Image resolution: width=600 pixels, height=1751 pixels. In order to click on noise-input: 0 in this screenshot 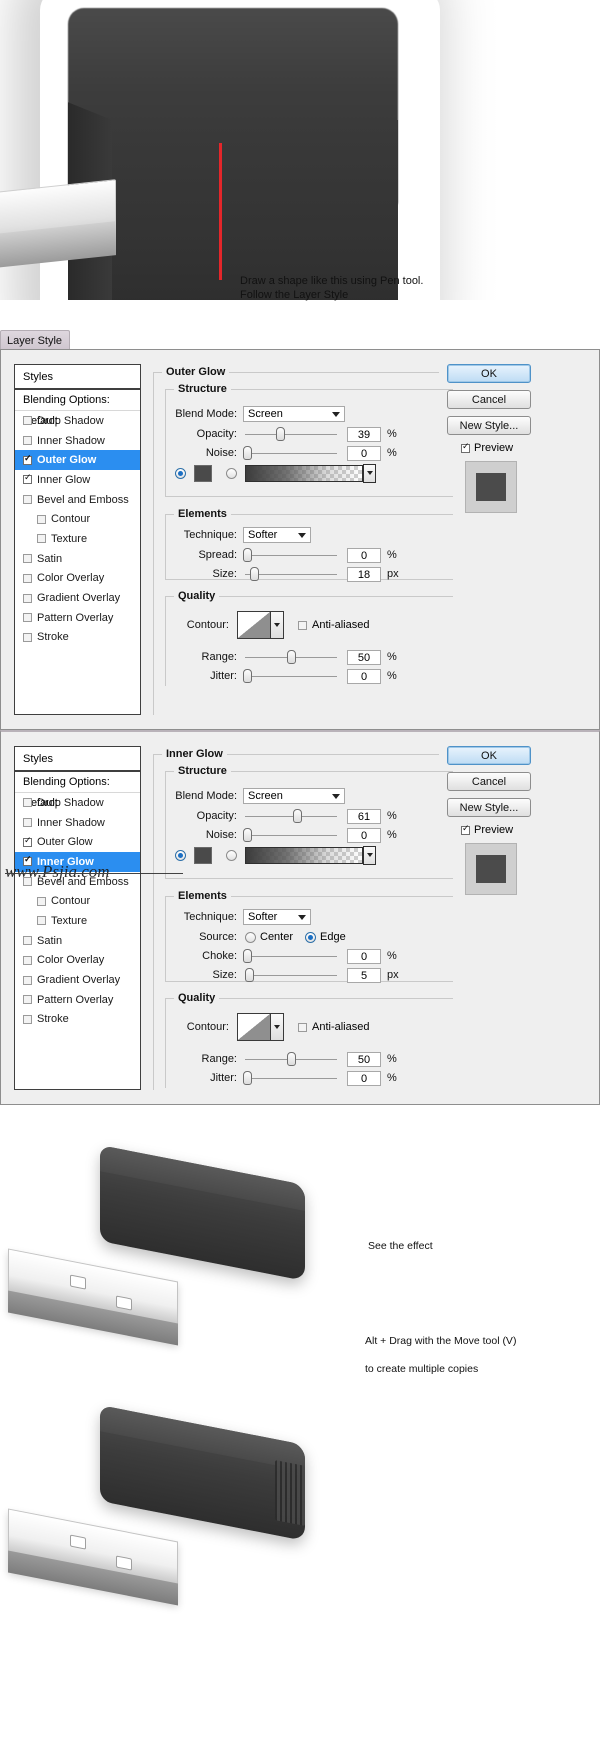, I will do `click(364, 453)`.